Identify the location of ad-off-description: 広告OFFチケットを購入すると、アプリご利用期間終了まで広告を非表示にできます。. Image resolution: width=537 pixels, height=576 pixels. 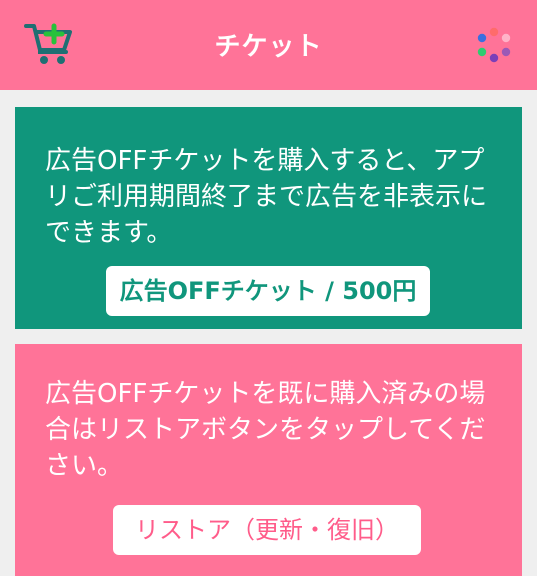
(266, 197).